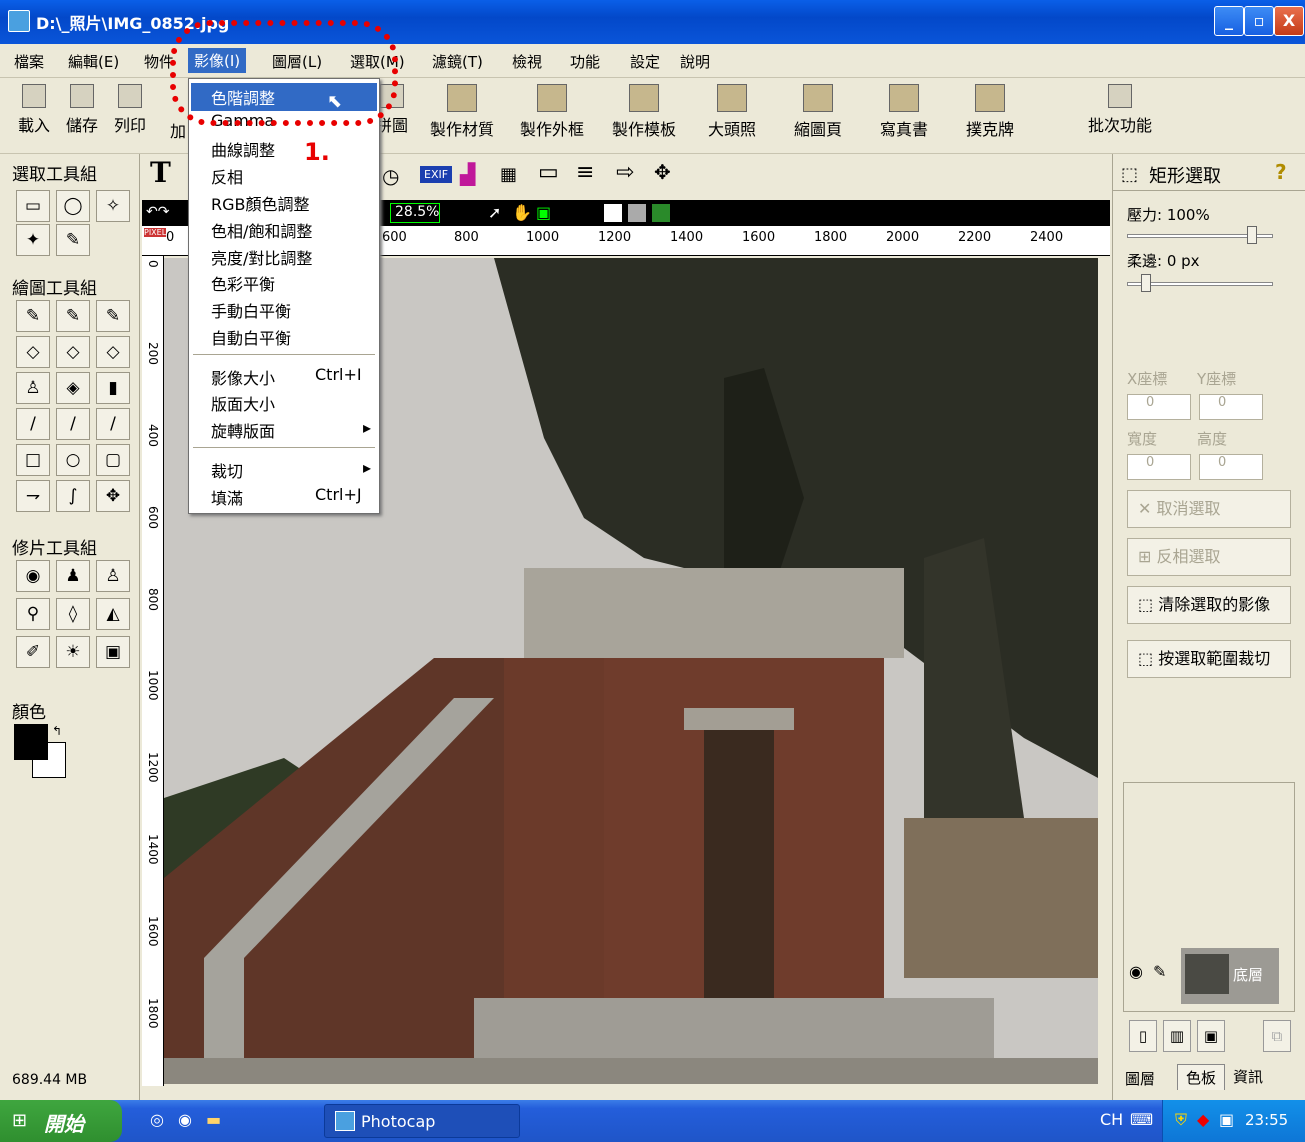  Describe the element at coordinates (1120, 110) in the screenshot. I see `batch-button: 批次功能` at that location.